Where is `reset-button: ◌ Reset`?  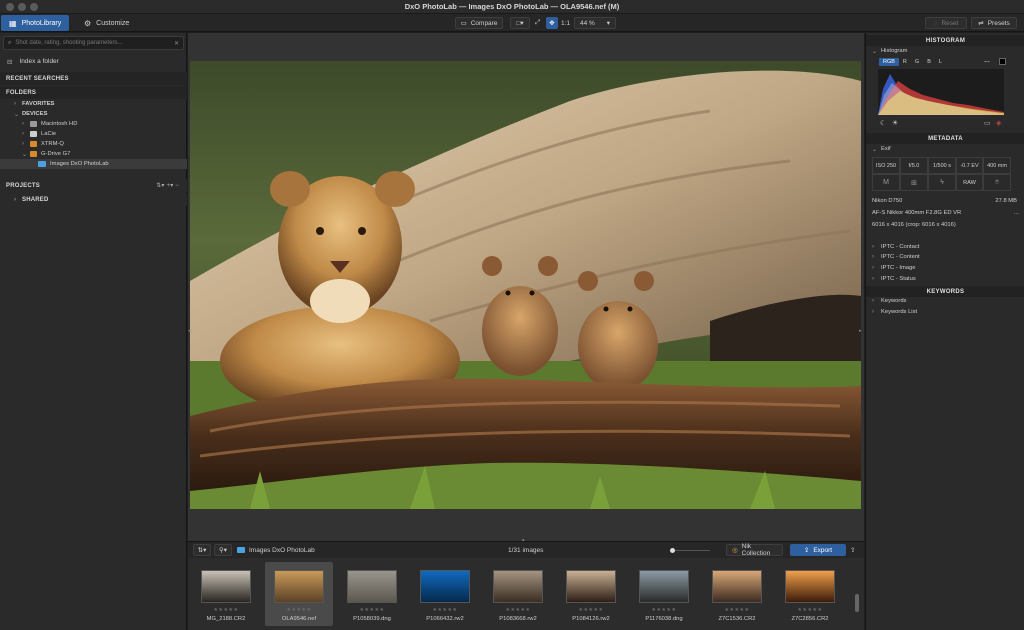 reset-button: ◌ Reset is located at coordinates (946, 23).